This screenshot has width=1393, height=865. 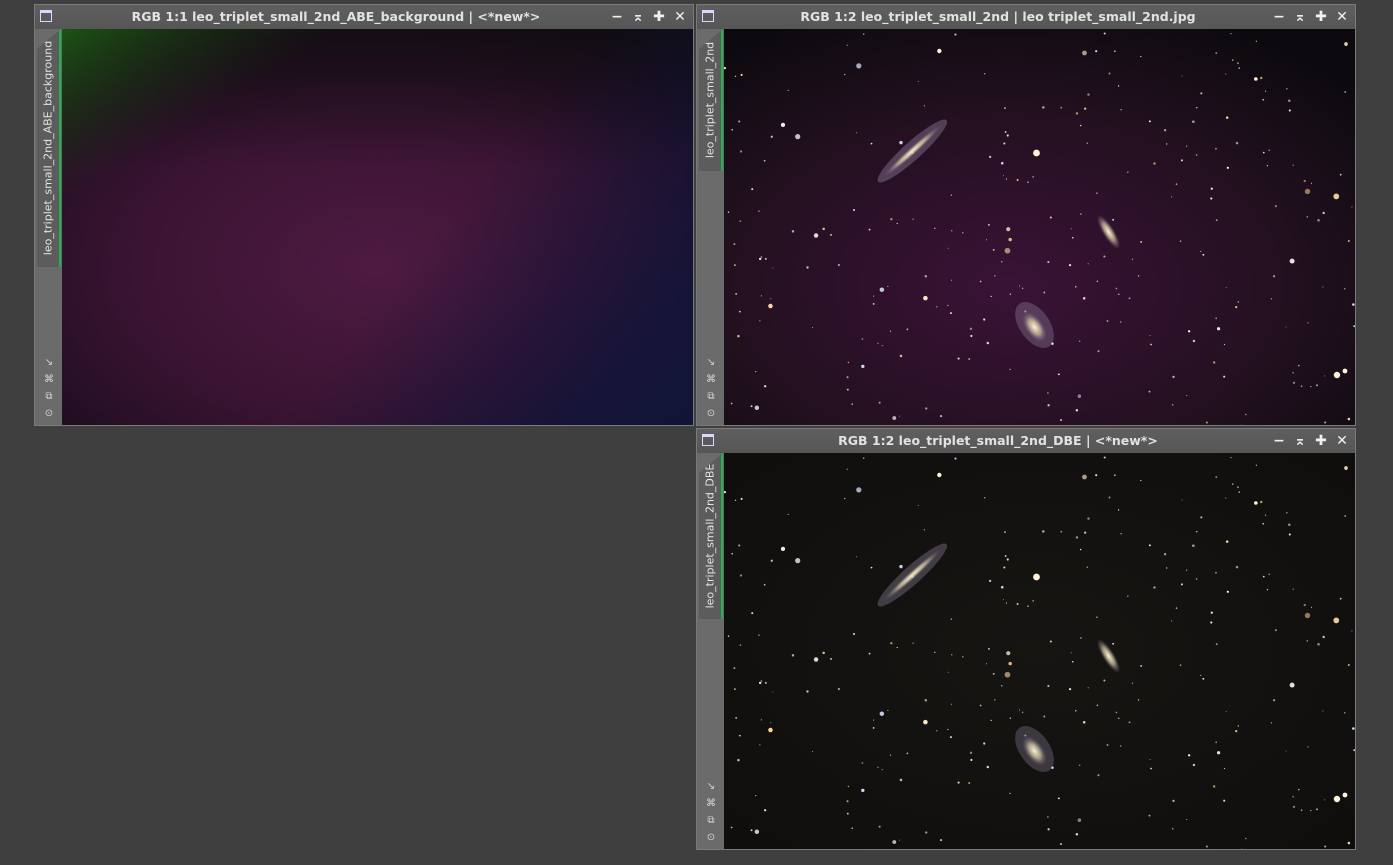 I want to click on view-identifier-tab: leo_triplet_small_2nd, so click(x=711, y=100).